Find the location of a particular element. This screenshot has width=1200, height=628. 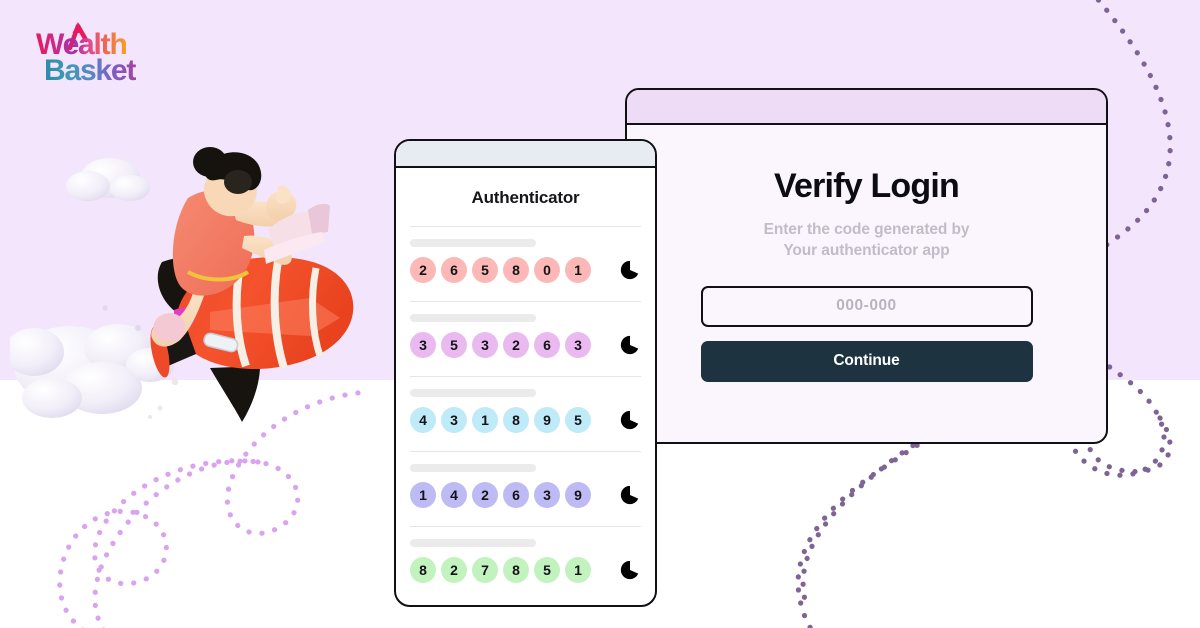

phone-status-bar is located at coordinates (525, 154).